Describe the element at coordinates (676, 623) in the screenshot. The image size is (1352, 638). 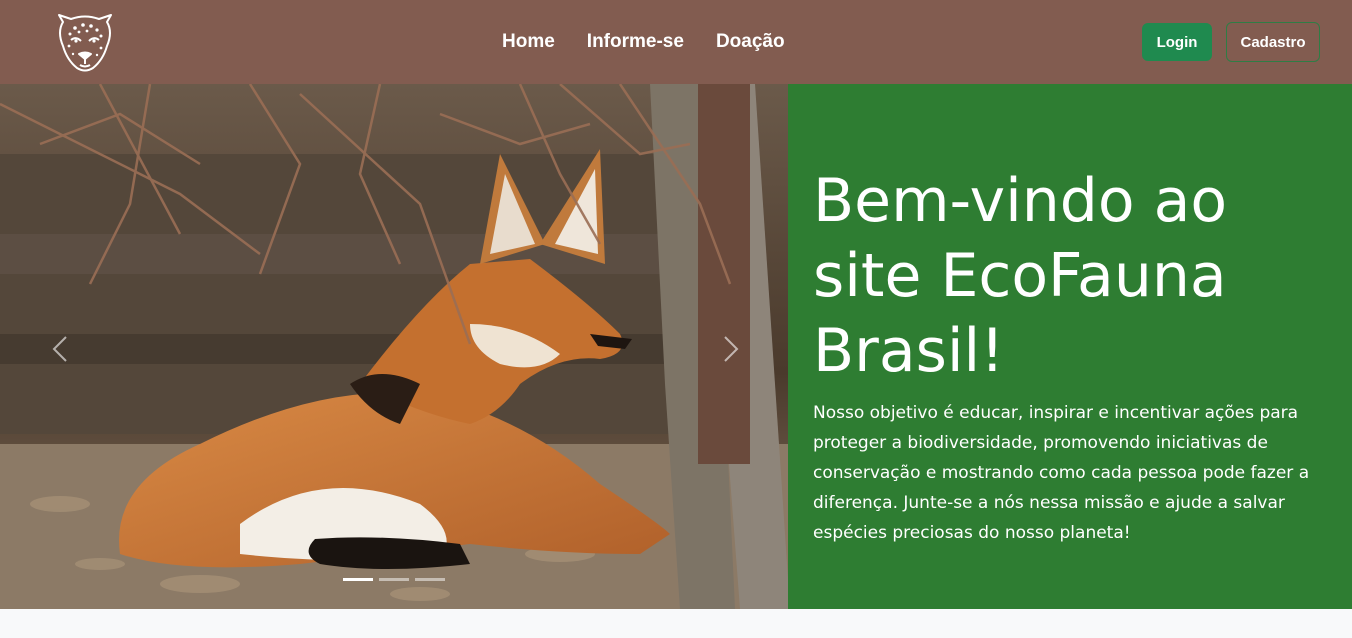
I see `page-bottom-strip` at that location.